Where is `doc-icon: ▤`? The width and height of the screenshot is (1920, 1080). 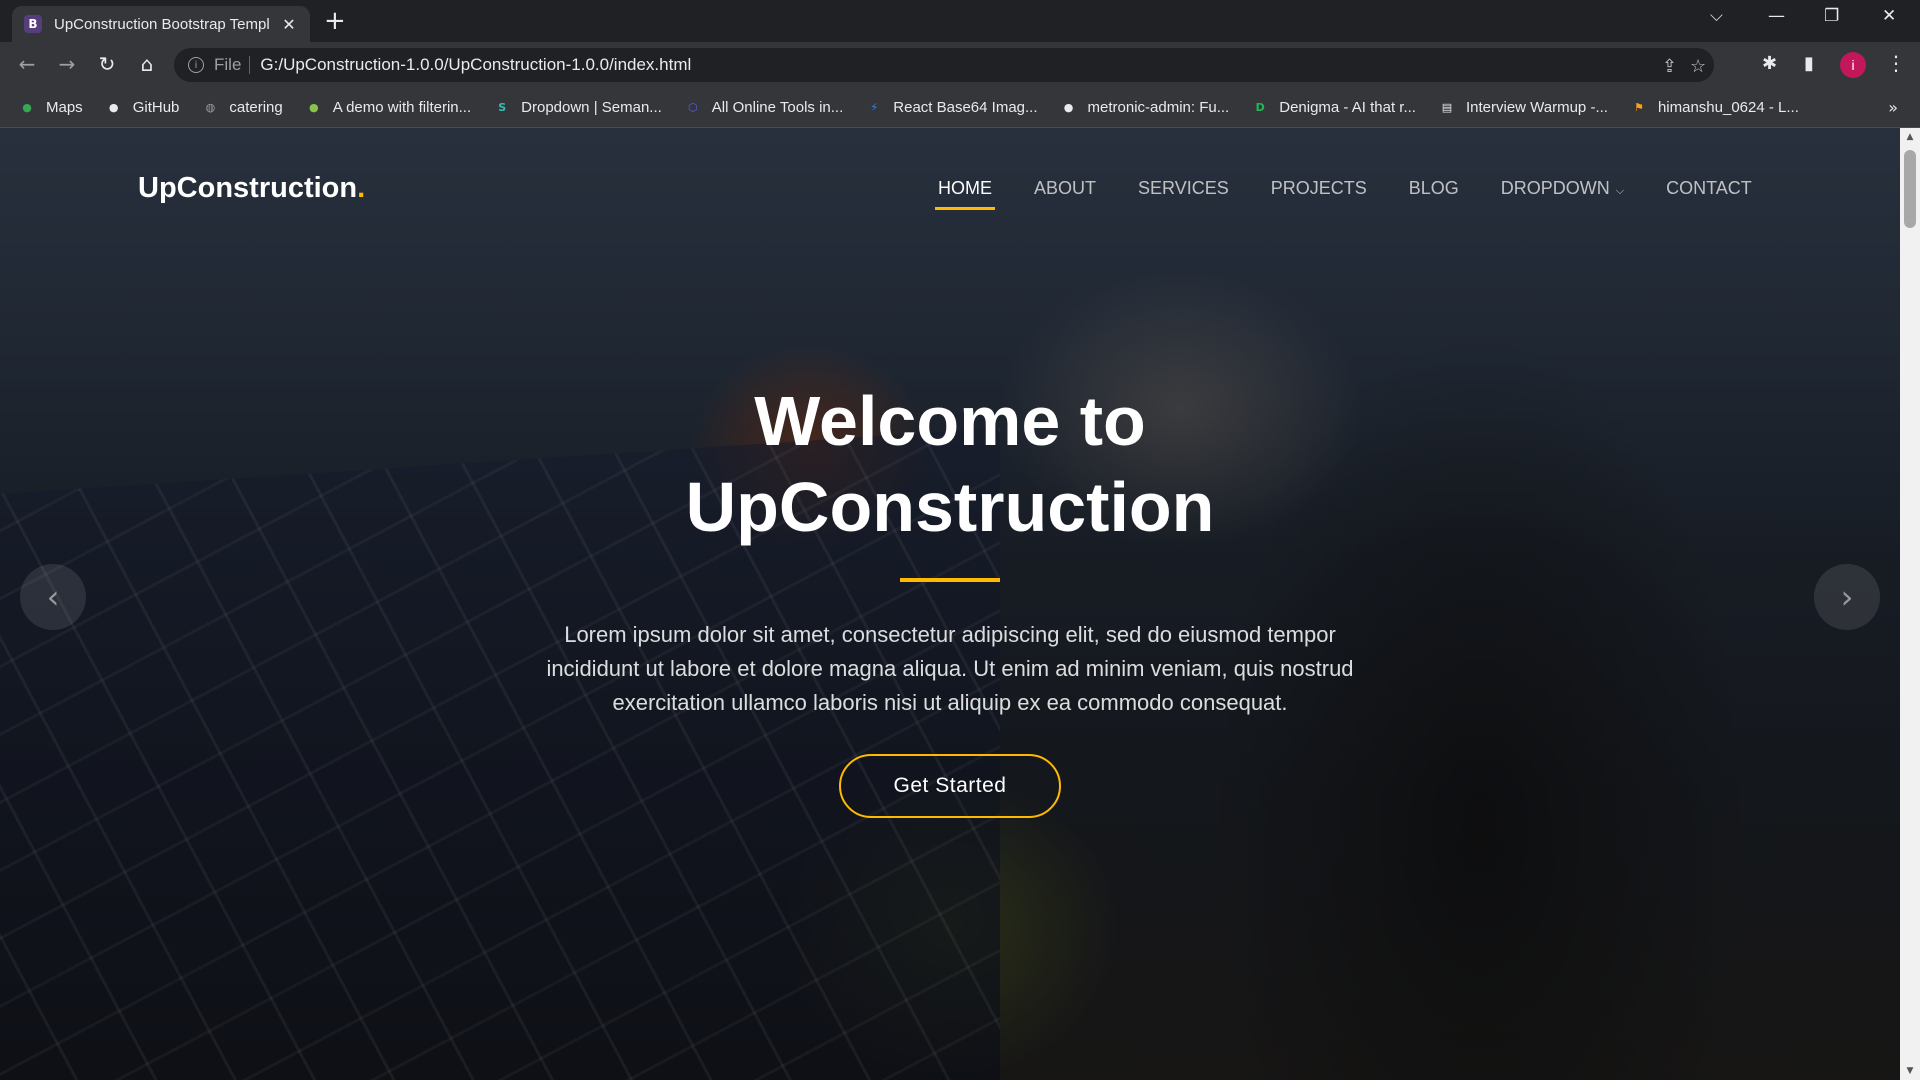 doc-icon: ▤ is located at coordinates (1447, 107).